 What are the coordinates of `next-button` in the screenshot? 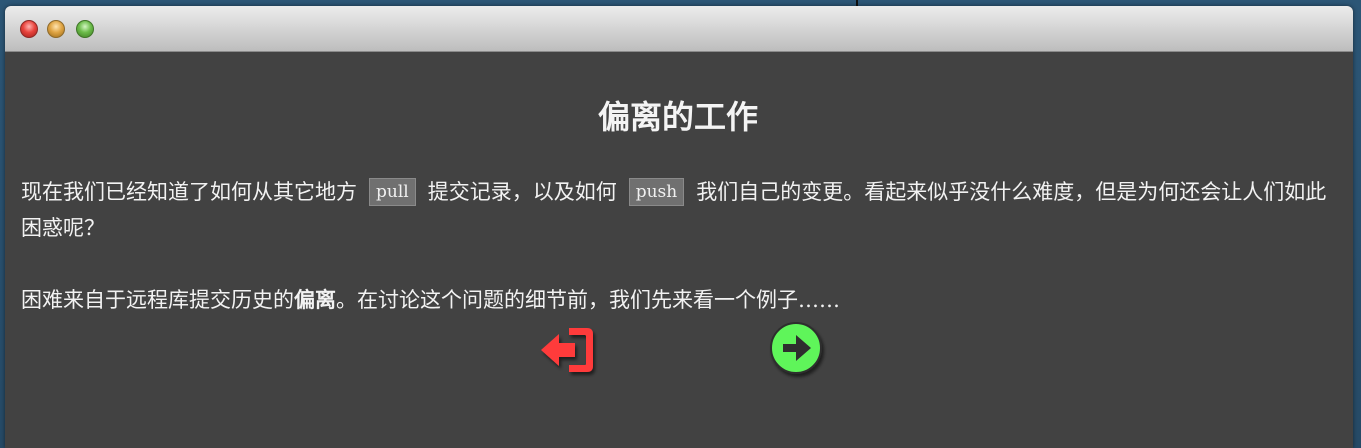 It's located at (798, 350).